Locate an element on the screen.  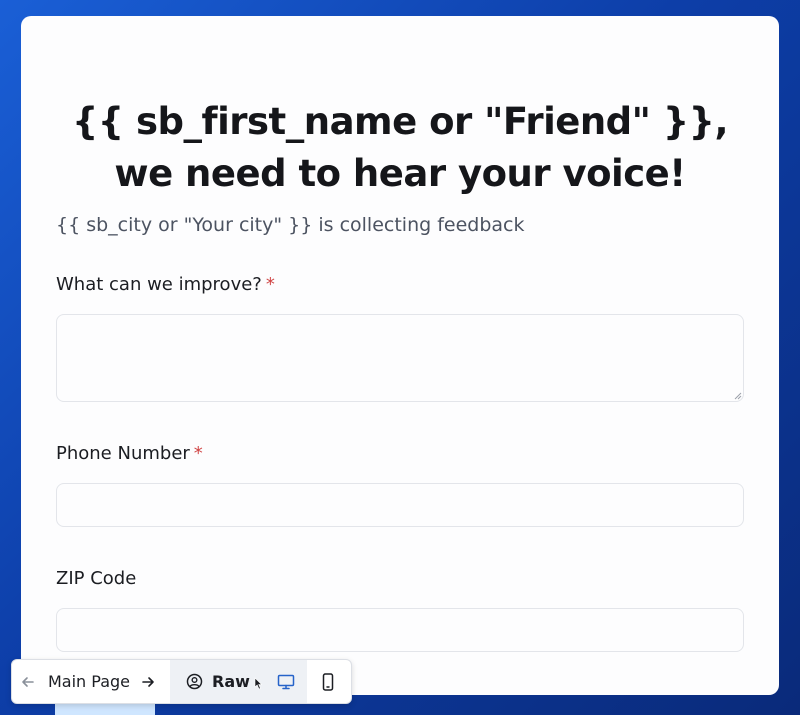
preview-toolbar: Main Page Raw is located at coordinates (181, 681).